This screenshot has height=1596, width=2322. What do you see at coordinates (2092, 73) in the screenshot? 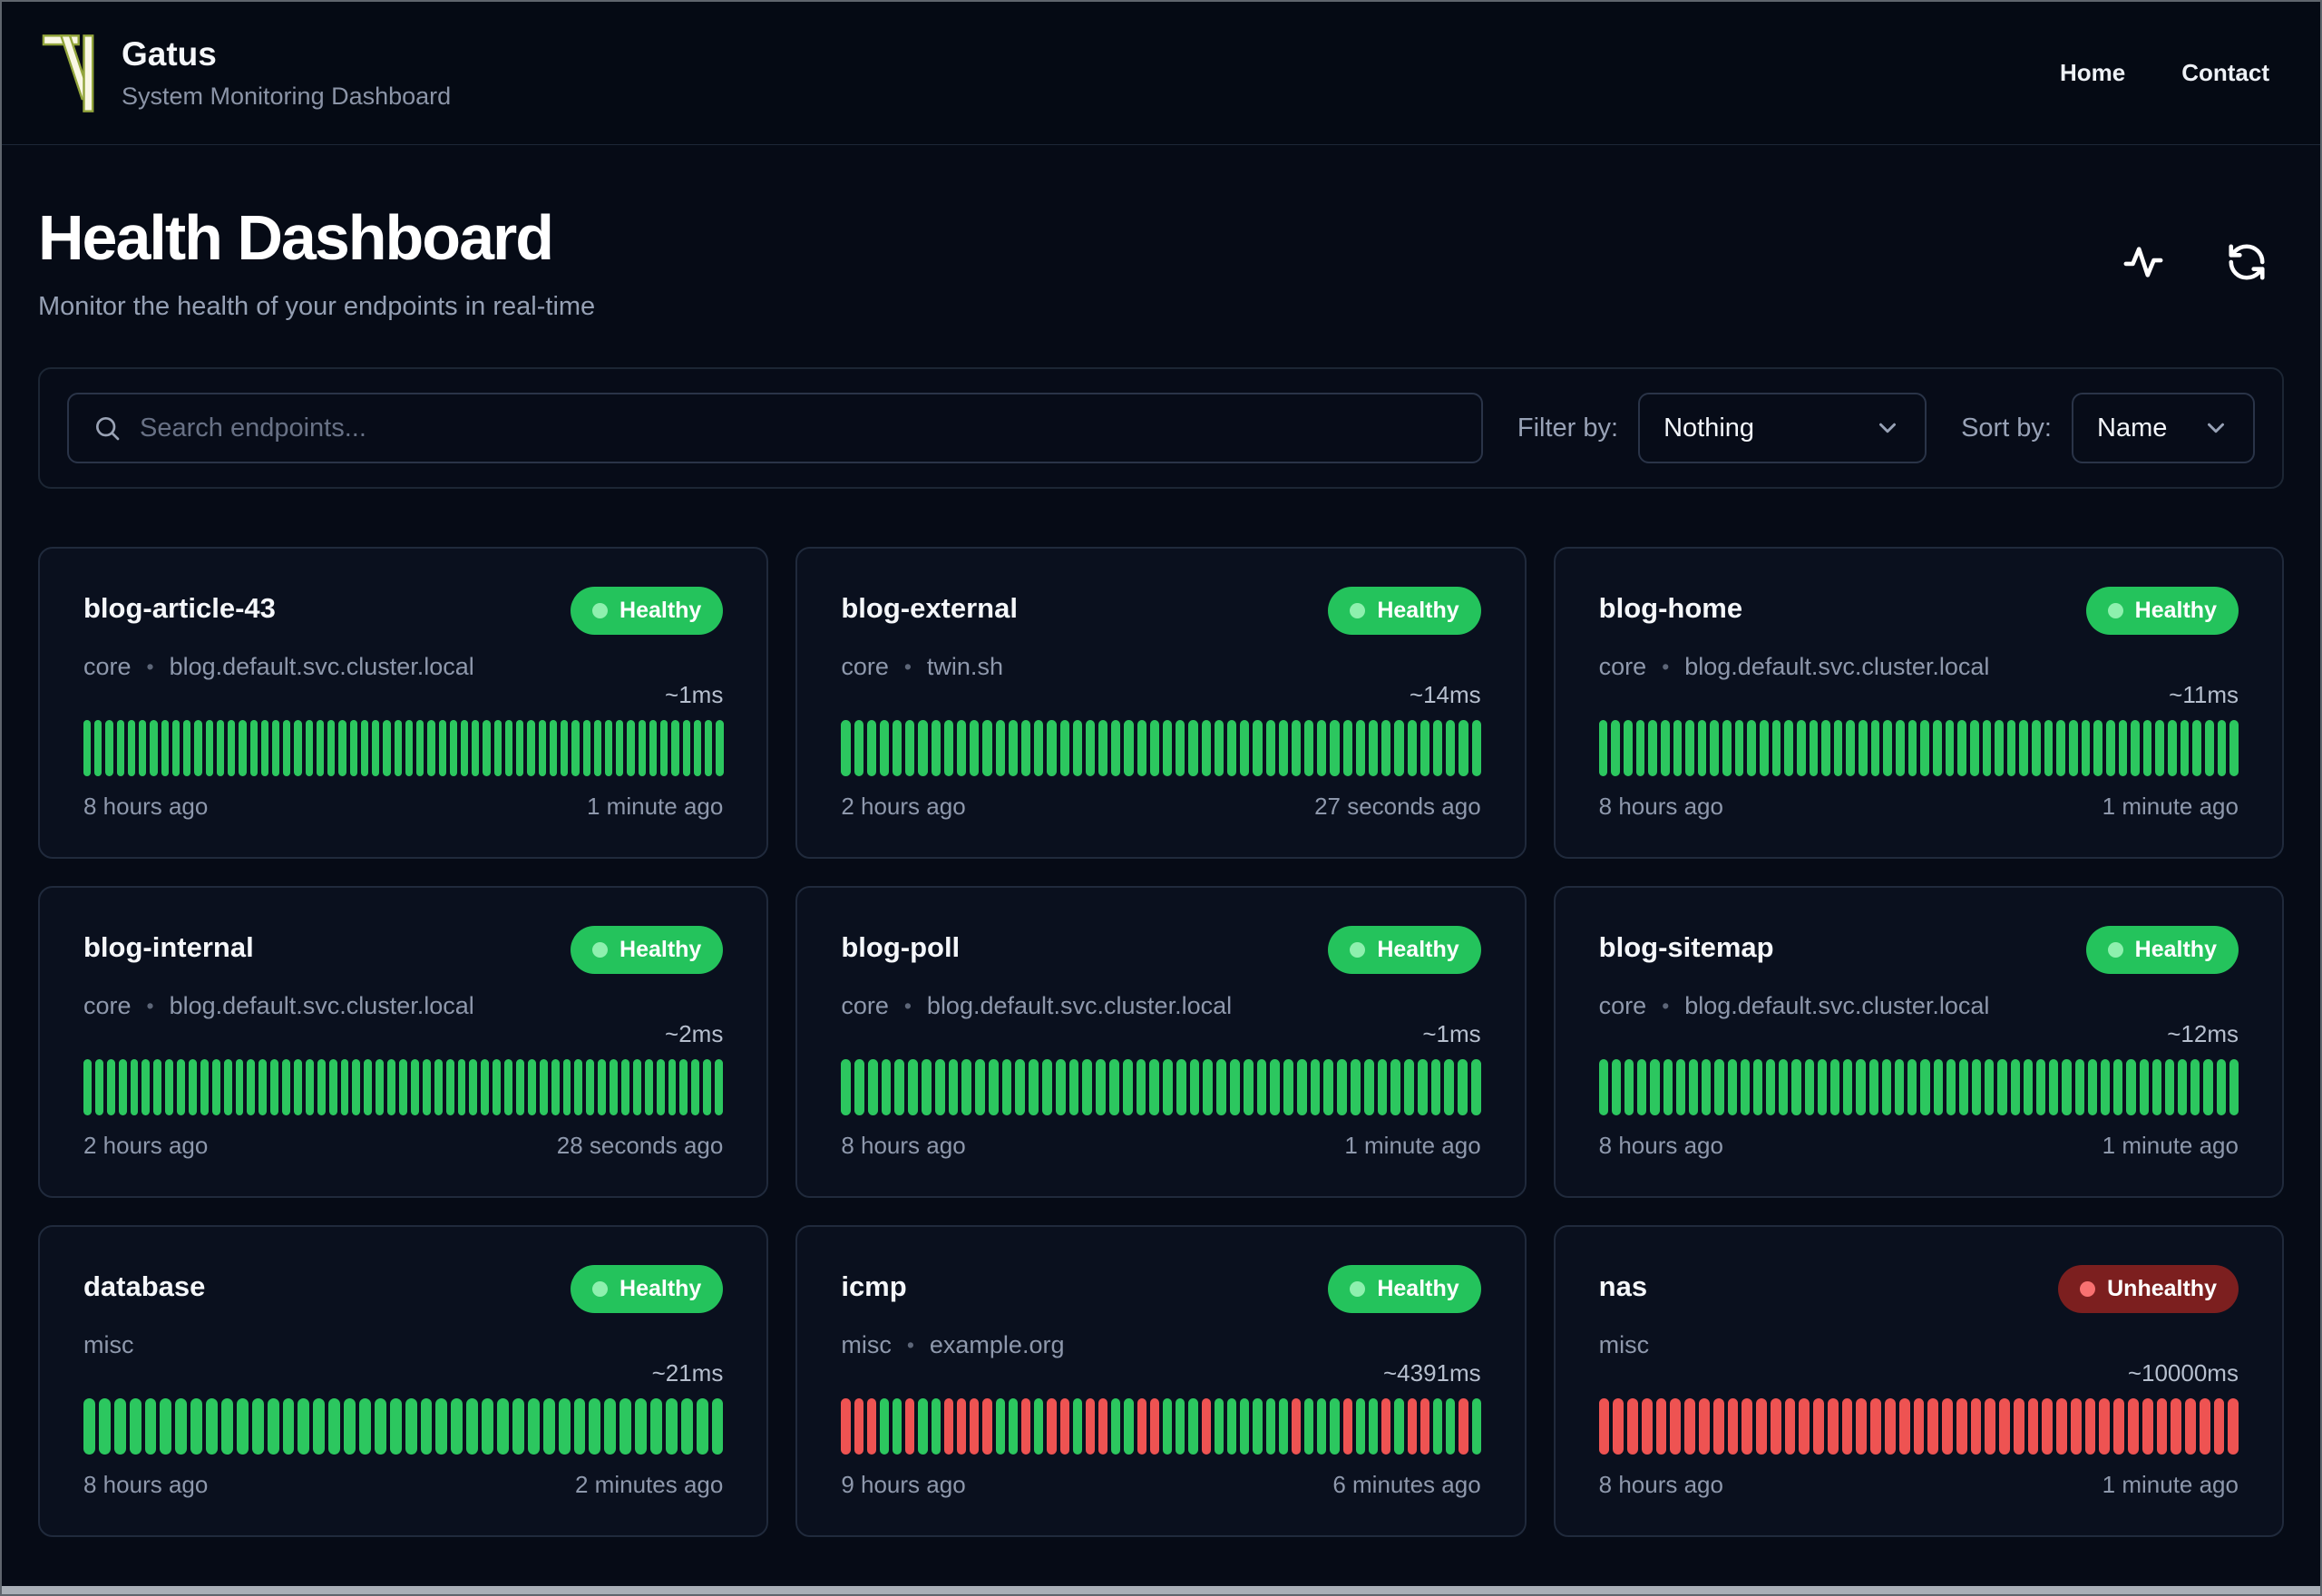
I see `nav-home-link: Home` at bounding box center [2092, 73].